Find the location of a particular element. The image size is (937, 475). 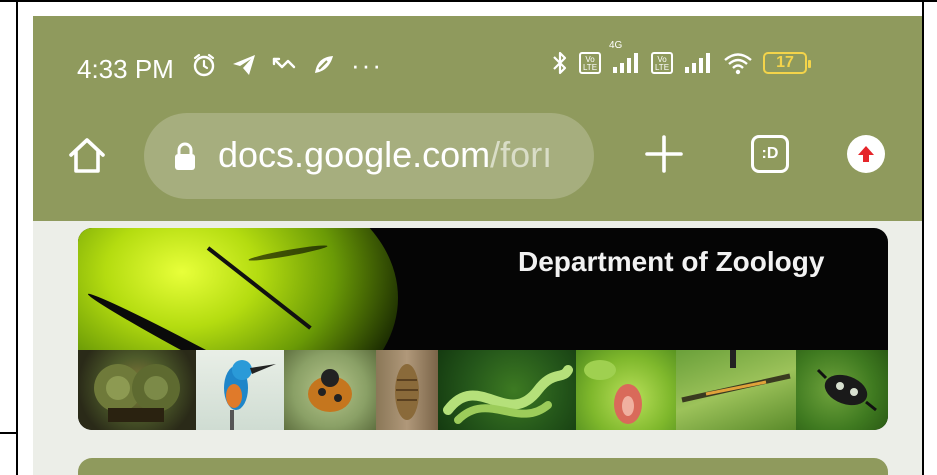

battery-icon: 17 is located at coordinates (787, 63).